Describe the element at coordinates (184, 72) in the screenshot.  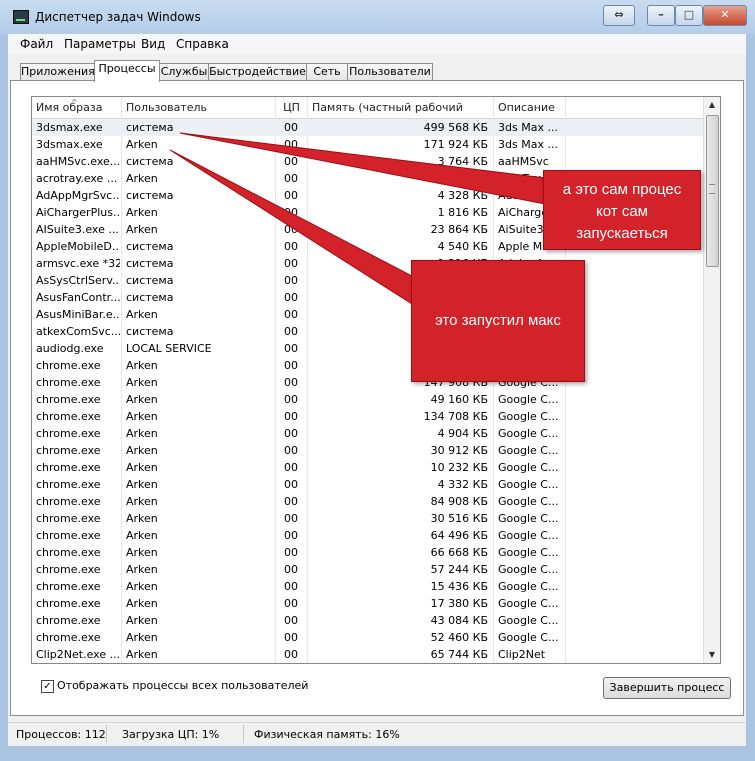
I see `tab-services: Службы` at that location.